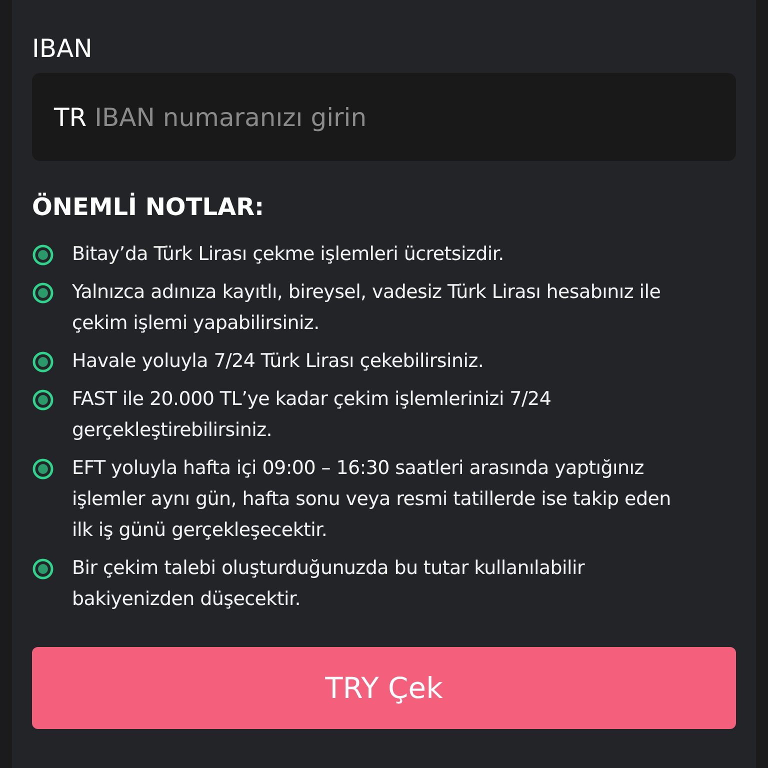 This screenshot has height=768, width=768. I want to click on country-prefix: TR, so click(70, 117).